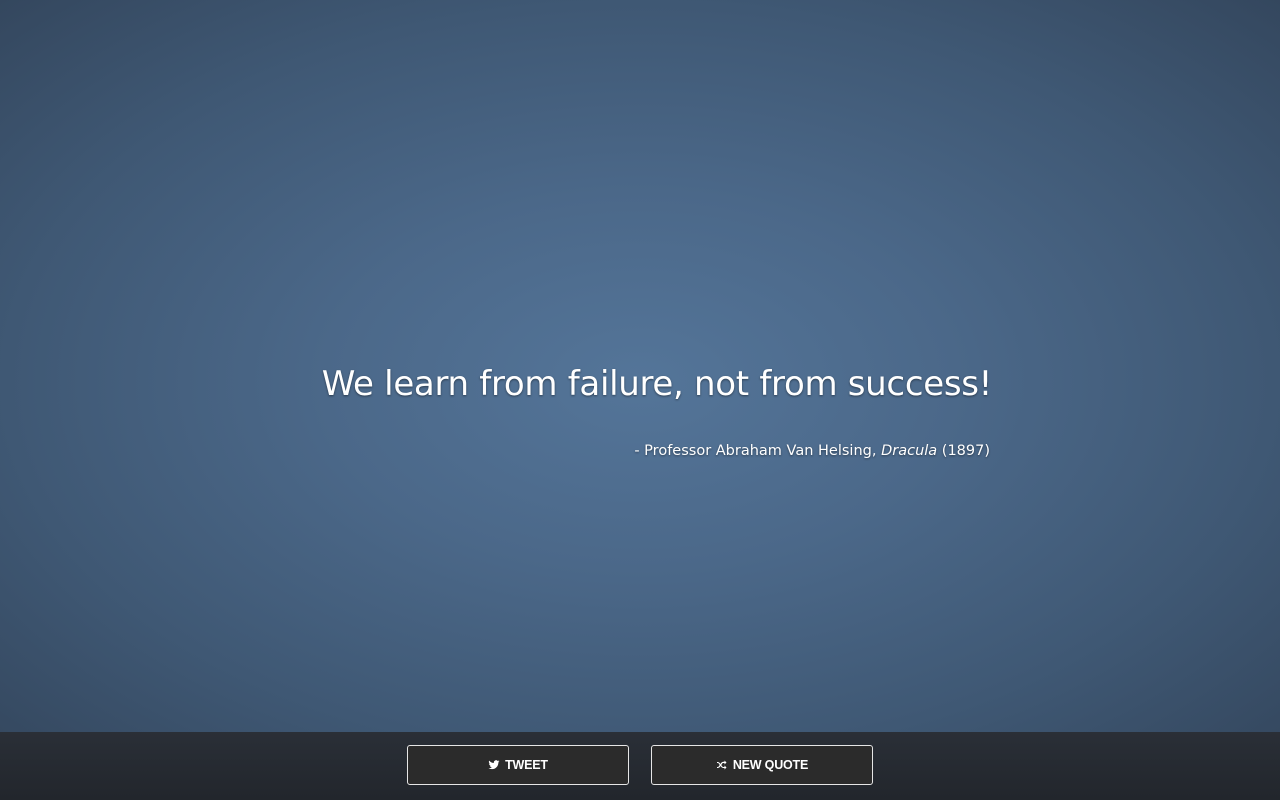 The height and width of the screenshot is (800, 1280). I want to click on tweet-button: TWEET, so click(518, 765).